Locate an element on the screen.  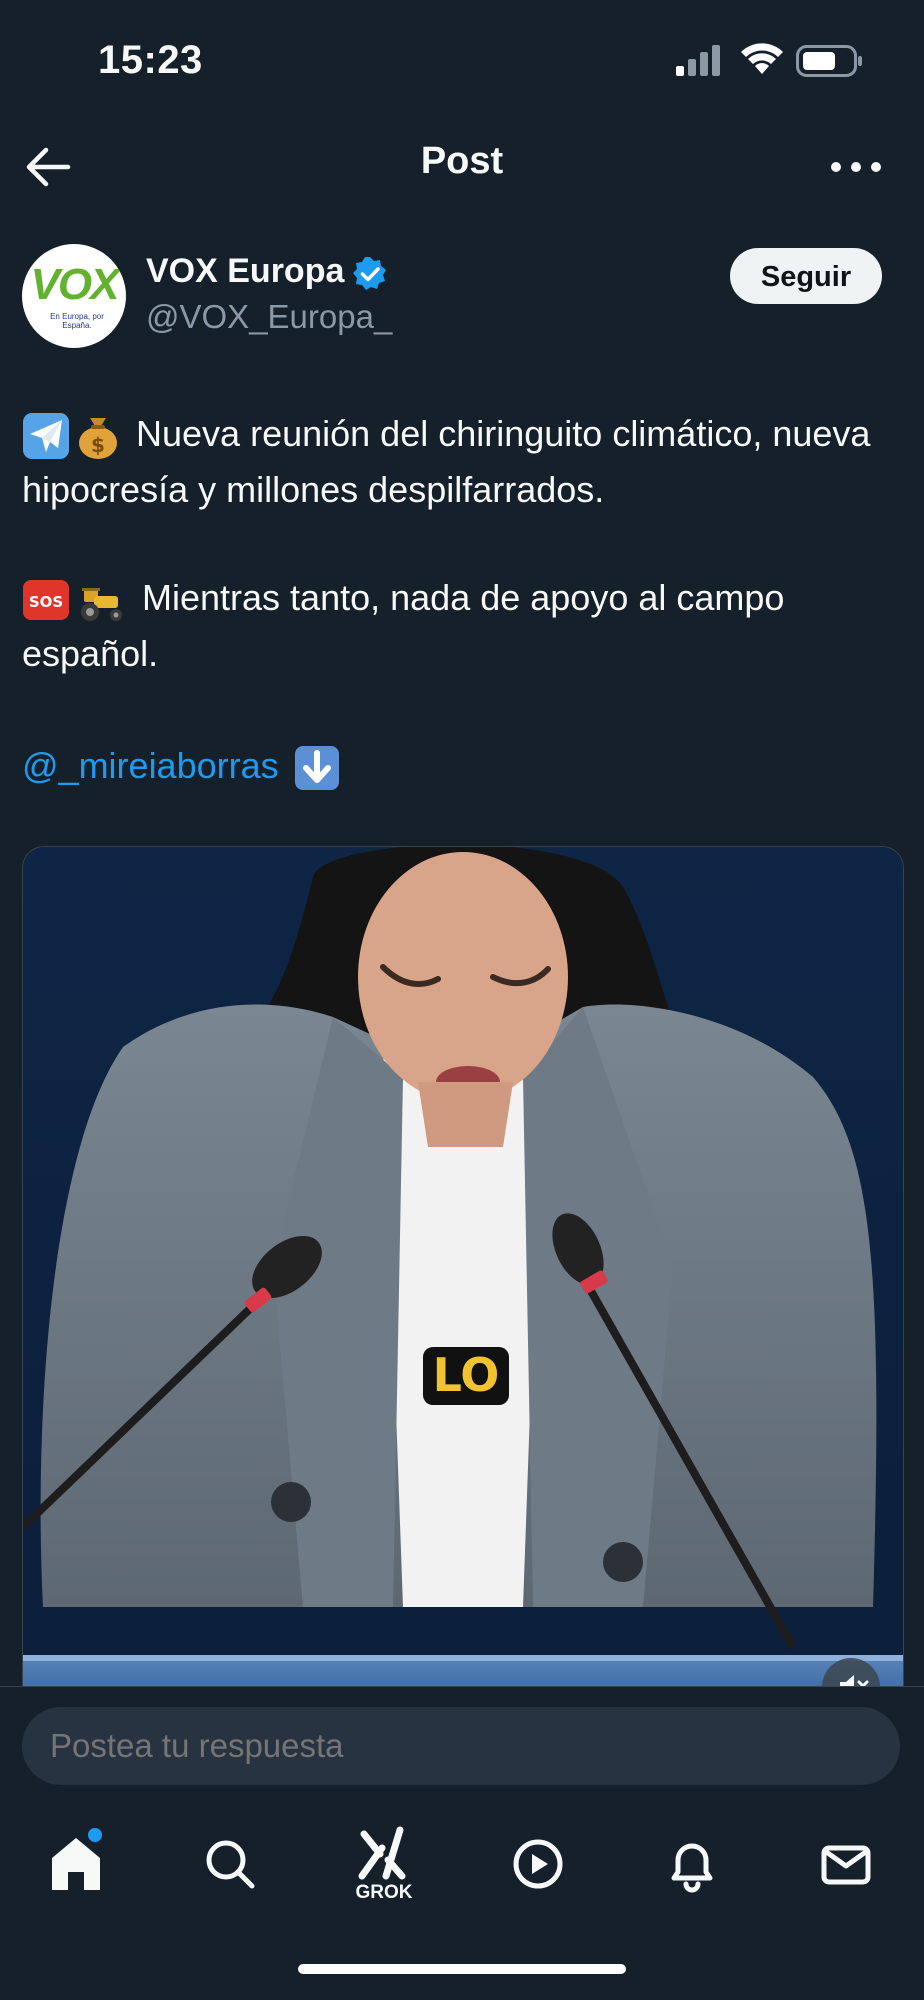
grok-label: GROK is located at coordinates (384, 1892).